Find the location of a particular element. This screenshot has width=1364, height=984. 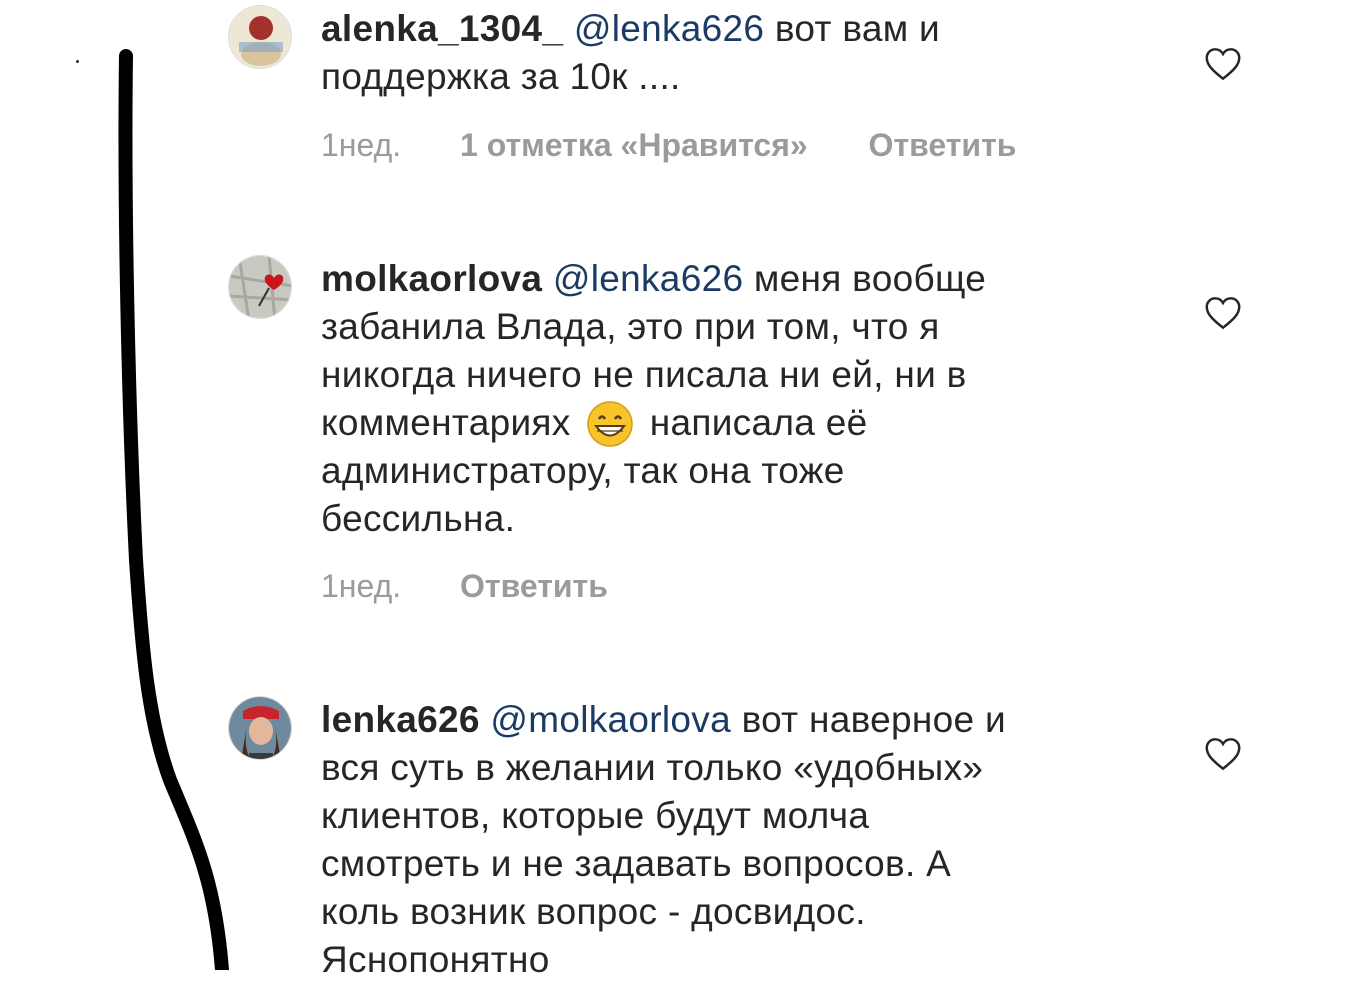

comment-text-first: вот наверное и is located at coordinates (868, 719).